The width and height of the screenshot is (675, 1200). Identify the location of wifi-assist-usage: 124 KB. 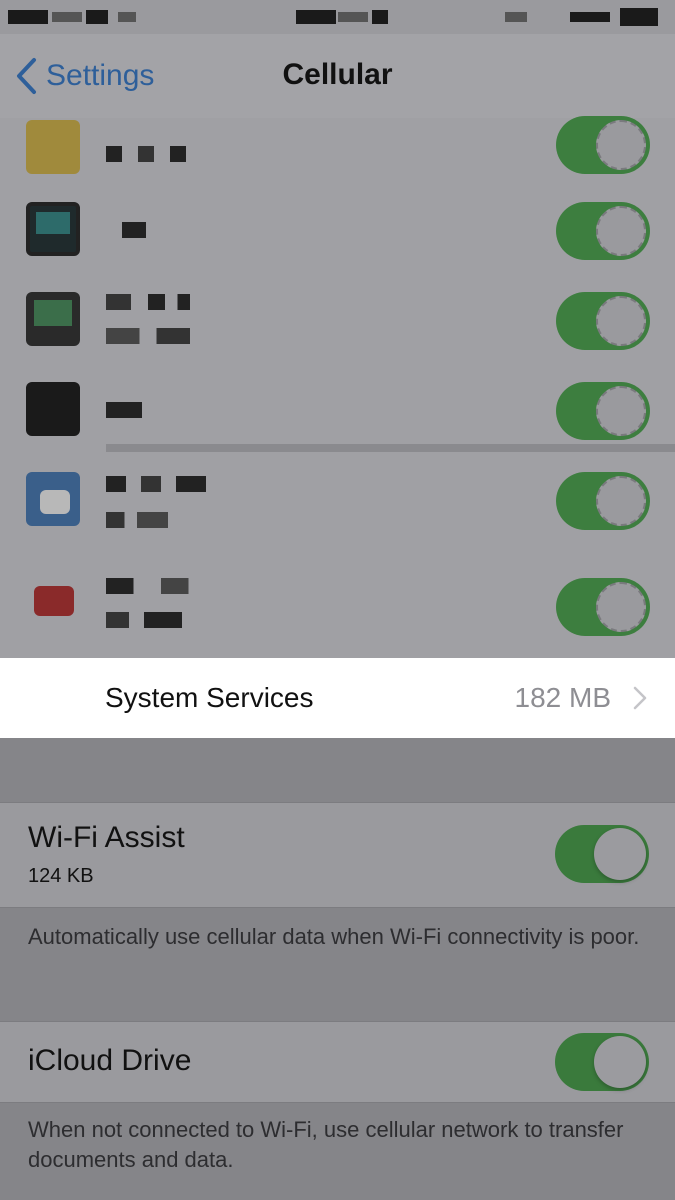
(61, 876).